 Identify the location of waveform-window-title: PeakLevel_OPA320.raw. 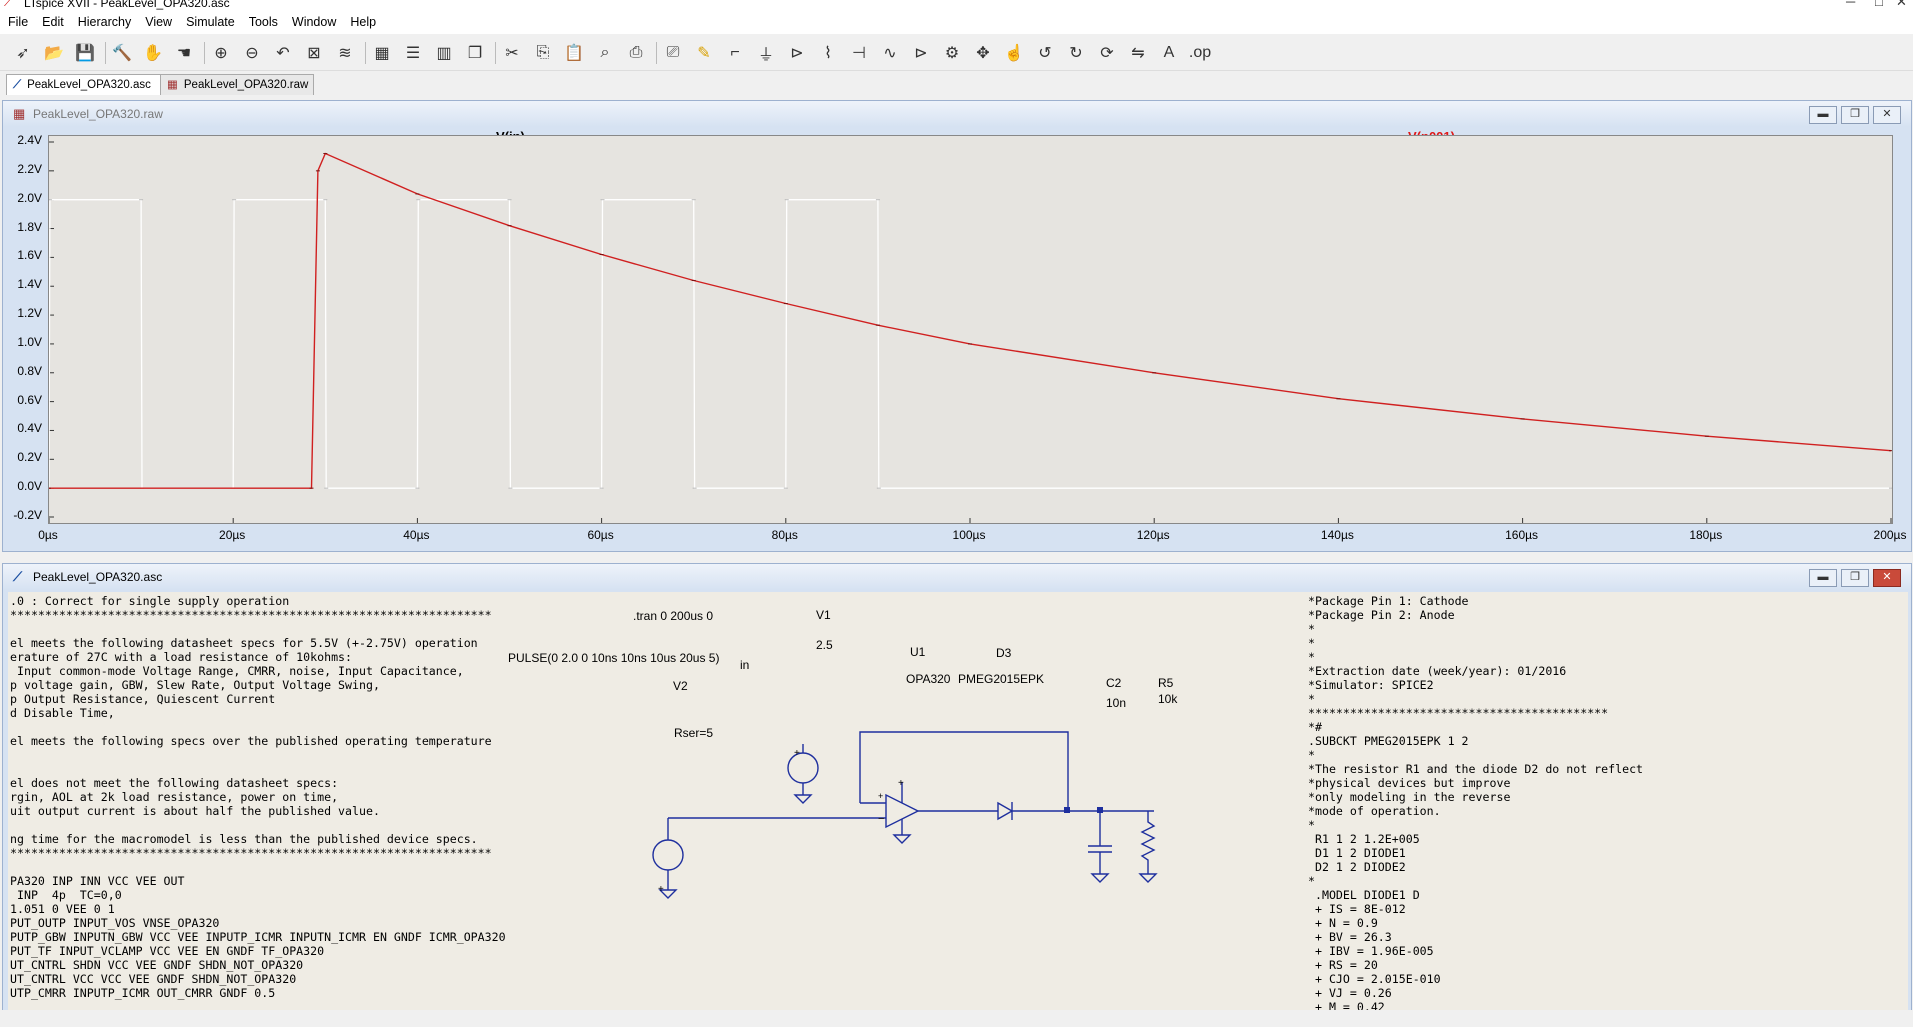
(98, 114).